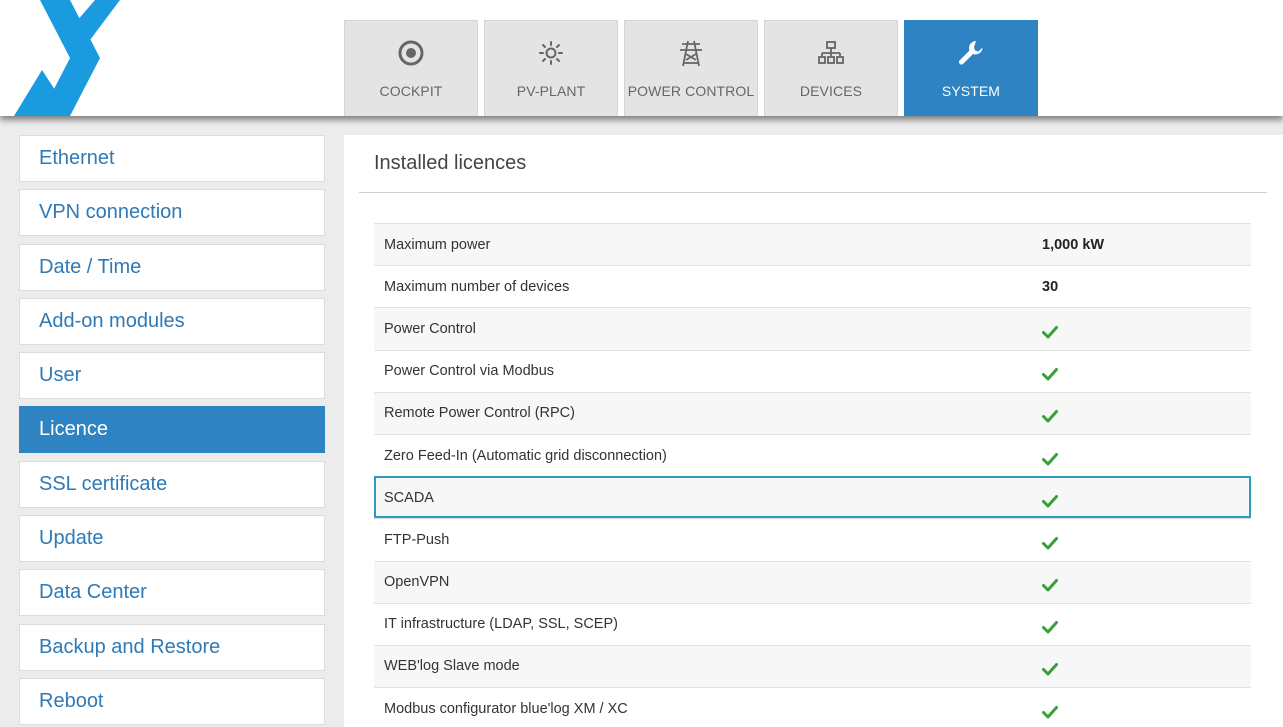  I want to click on licence-value: 1,000 kW, so click(1073, 244).